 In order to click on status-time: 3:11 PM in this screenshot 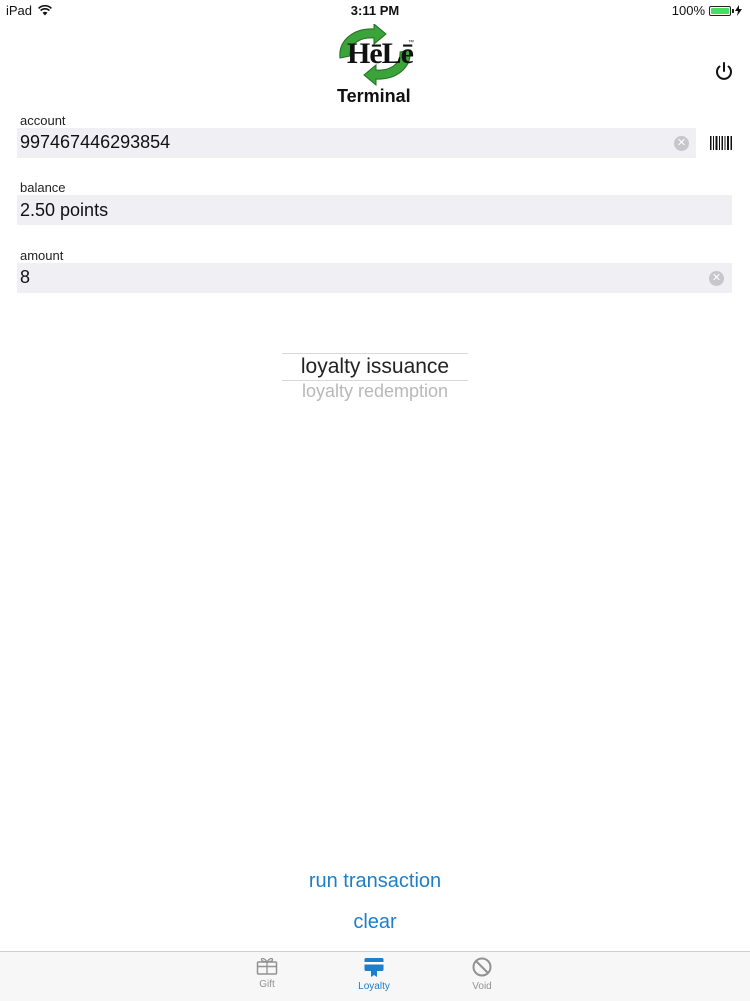, I will do `click(375, 10)`.